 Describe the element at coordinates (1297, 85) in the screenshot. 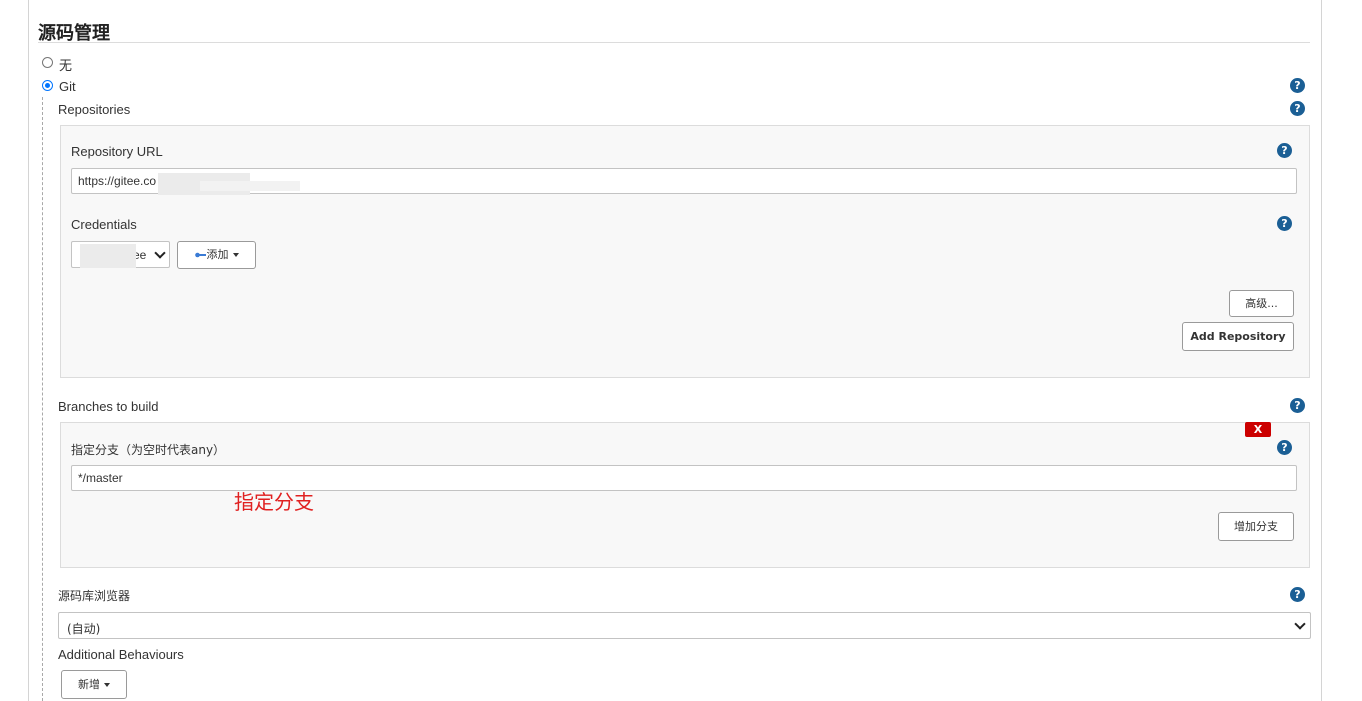

I see `git-help-icon: ?` at that location.